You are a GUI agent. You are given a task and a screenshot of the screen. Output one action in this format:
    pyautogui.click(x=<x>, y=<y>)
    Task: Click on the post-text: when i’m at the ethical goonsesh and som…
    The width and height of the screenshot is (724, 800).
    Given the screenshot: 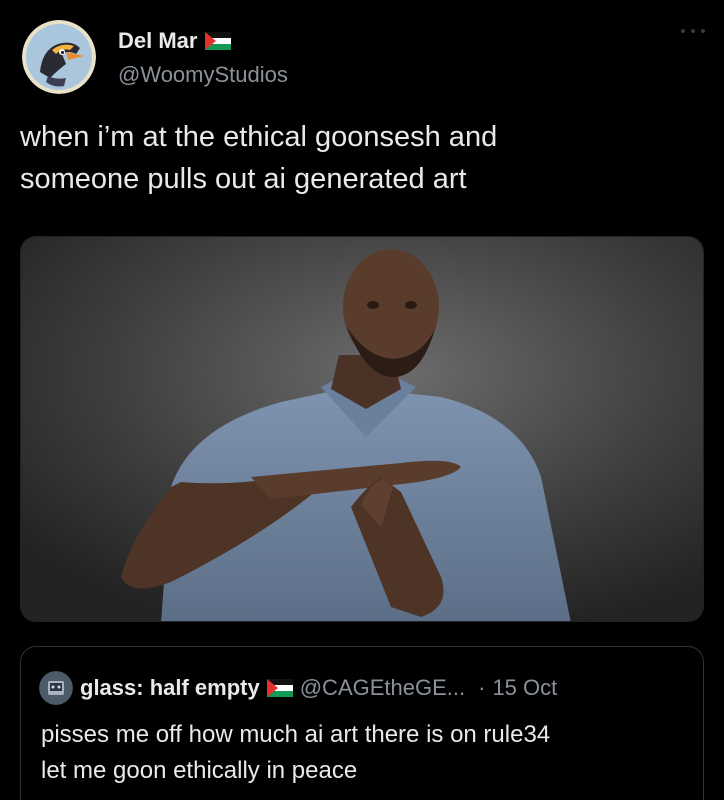 What is the action you would take?
    pyautogui.click(x=360, y=158)
    